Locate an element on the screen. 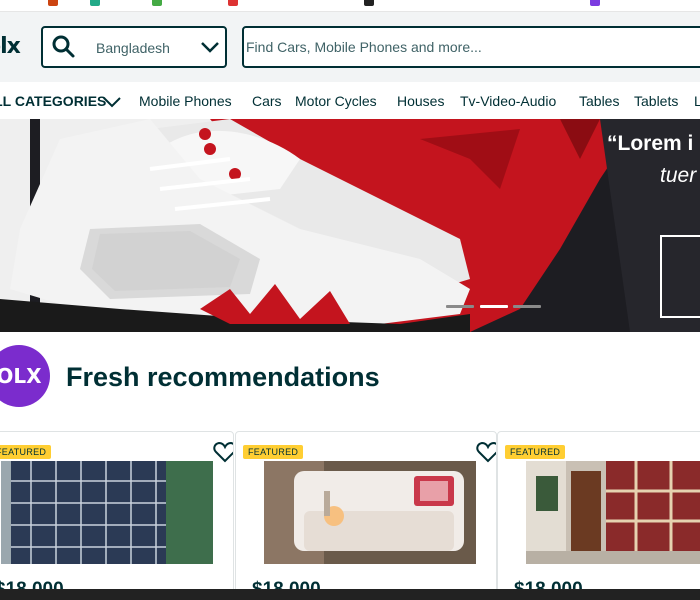 This screenshot has height=600, width=700. solar-panel-image is located at coordinates (107, 512).